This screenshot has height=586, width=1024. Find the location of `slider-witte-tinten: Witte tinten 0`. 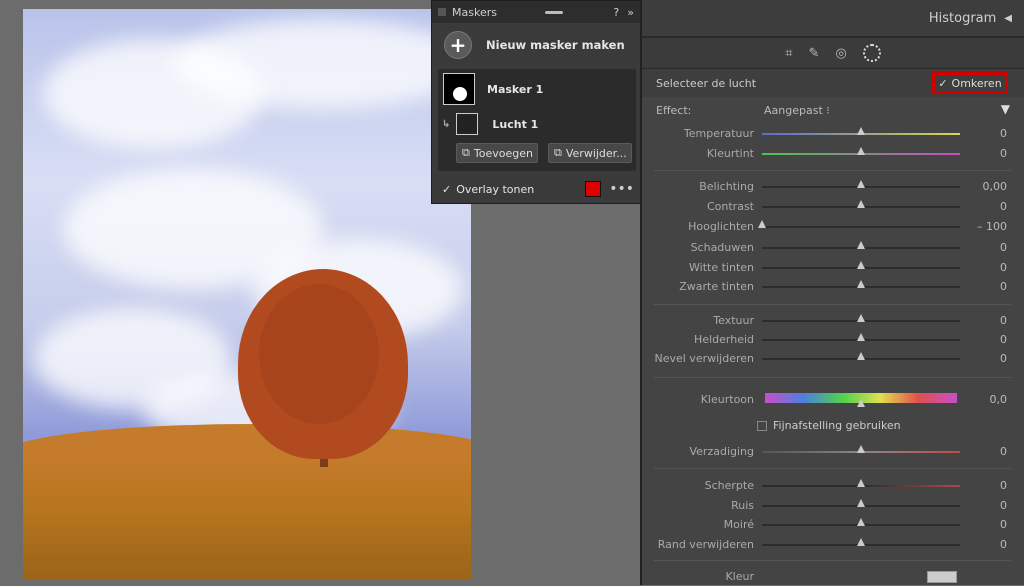

slider-witte-tinten: Witte tinten 0 is located at coordinates (833, 268).